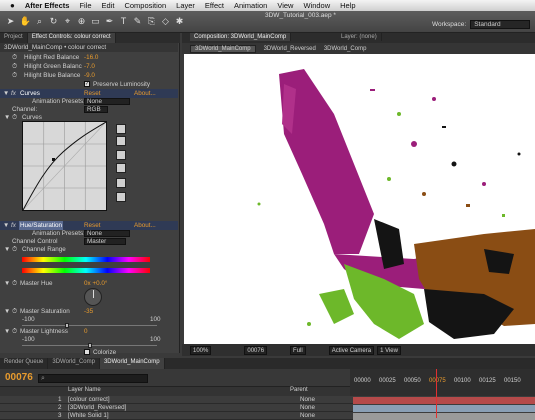  I want to click on left-panel-tabs: Project Effect Controls: colour correct, so click(90, 38).